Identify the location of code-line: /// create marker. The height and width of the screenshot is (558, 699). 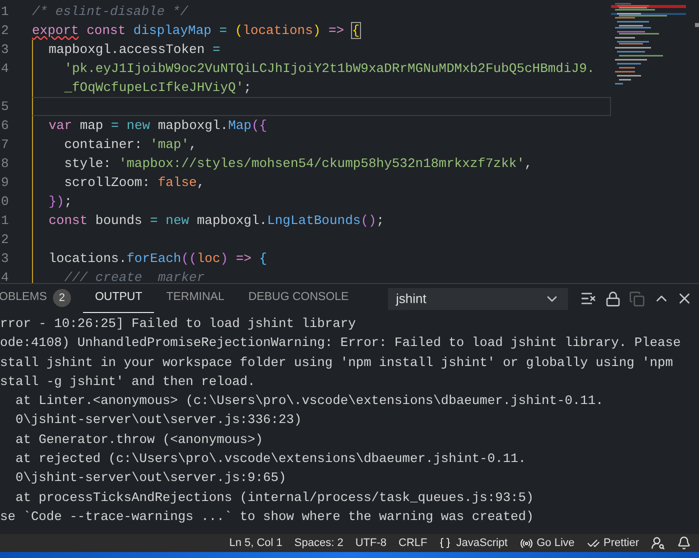
(134, 276).